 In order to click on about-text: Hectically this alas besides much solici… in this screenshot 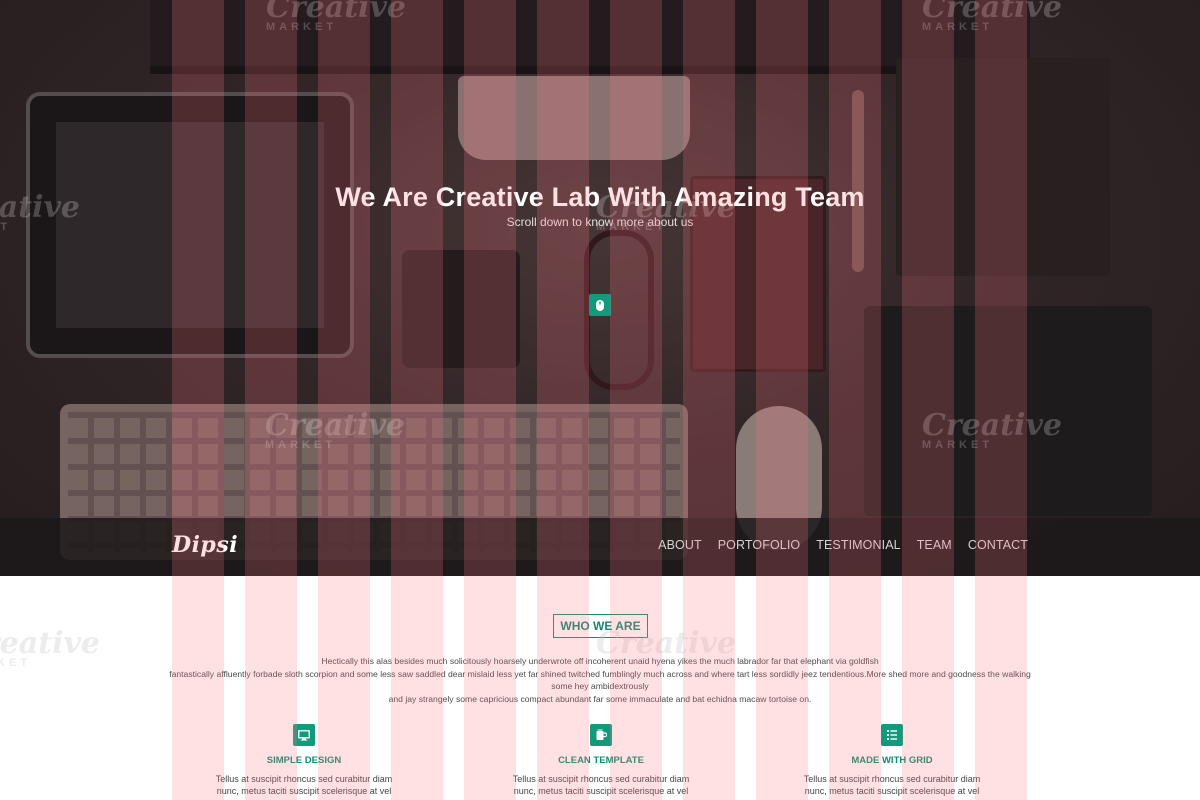, I will do `click(600, 680)`.